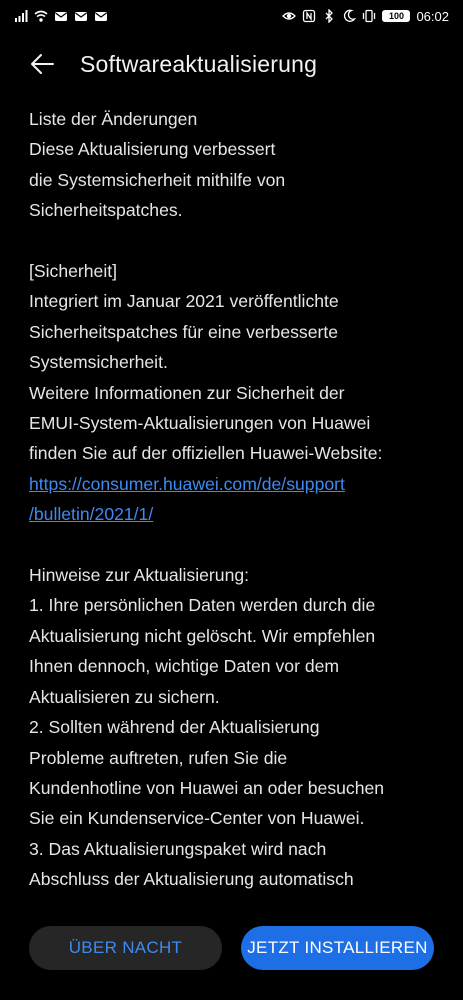 This screenshot has height=1000, width=463. I want to click on security-line: EMUI-System-Aktualisierungen von Huawei, so click(200, 423).